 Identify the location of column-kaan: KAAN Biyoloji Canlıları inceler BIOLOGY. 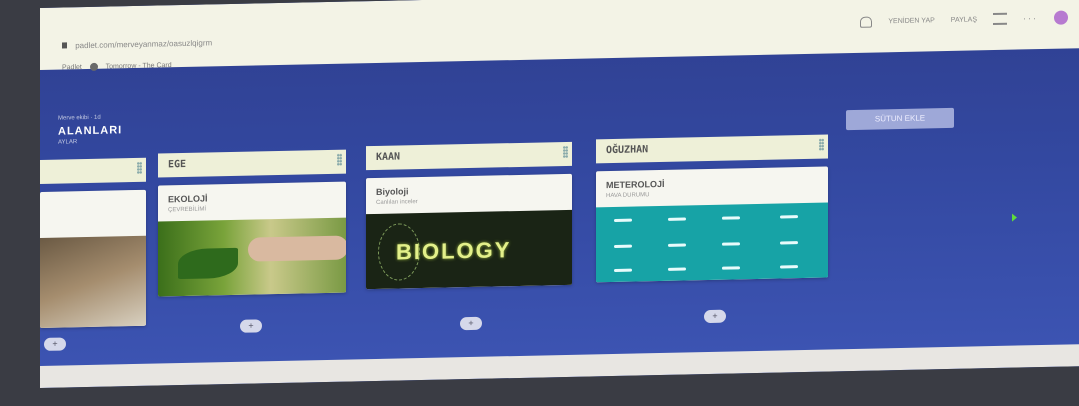
(469, 215).